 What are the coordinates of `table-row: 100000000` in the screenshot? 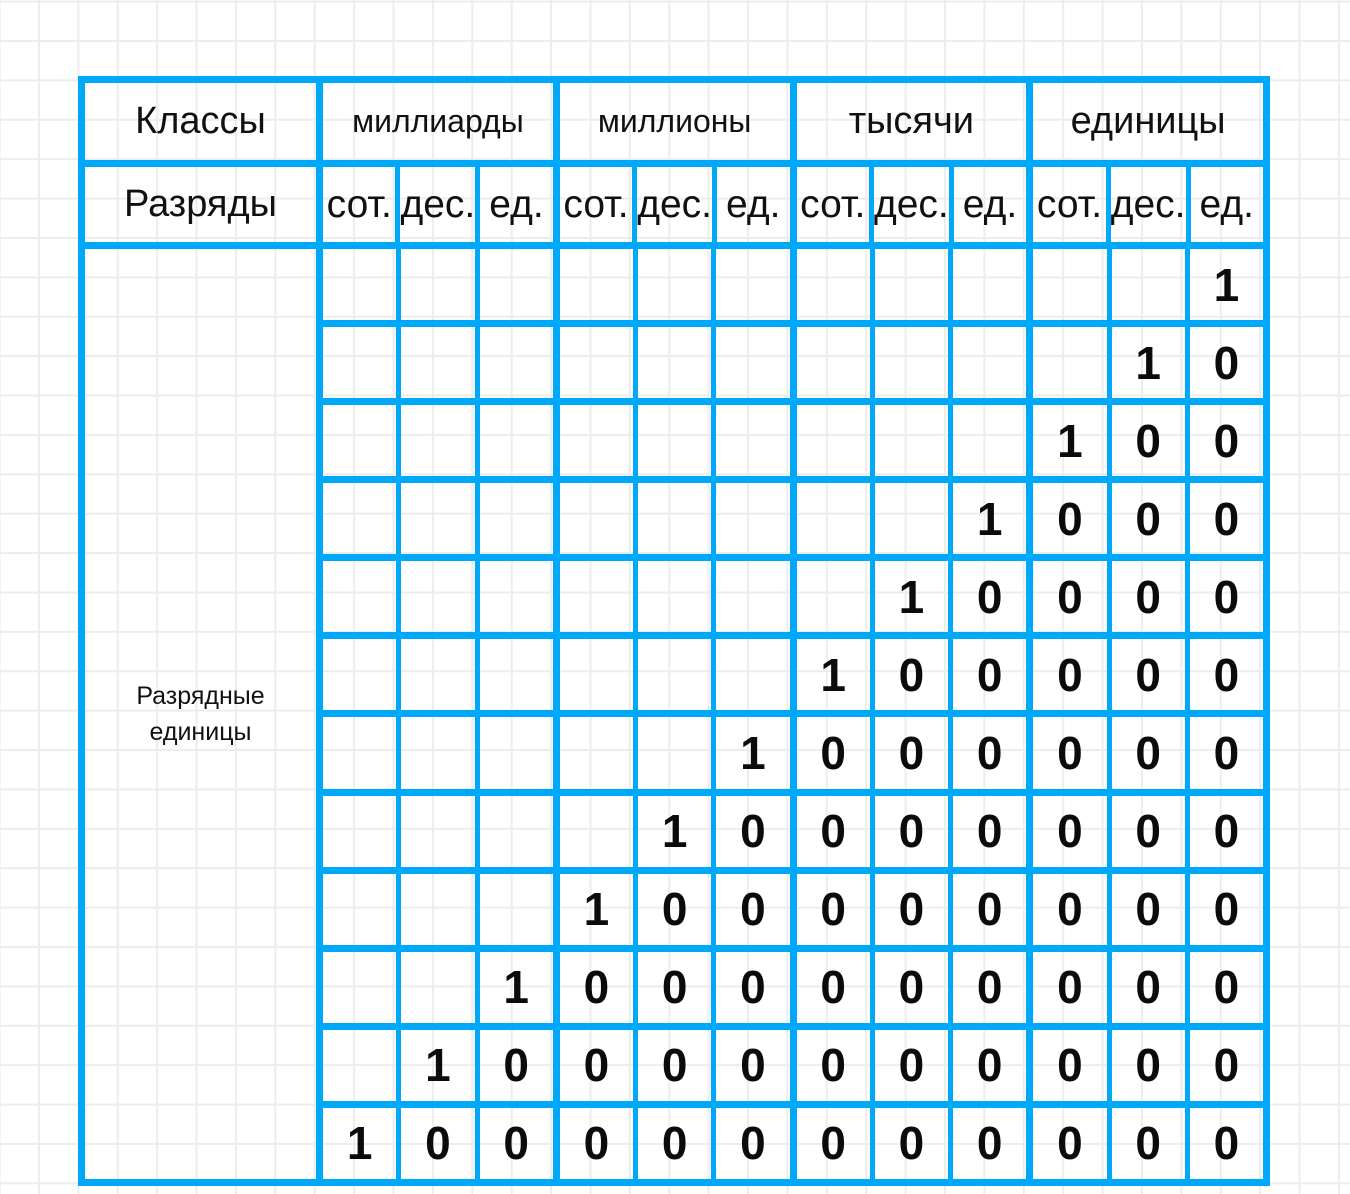 It's located at (793, 912).